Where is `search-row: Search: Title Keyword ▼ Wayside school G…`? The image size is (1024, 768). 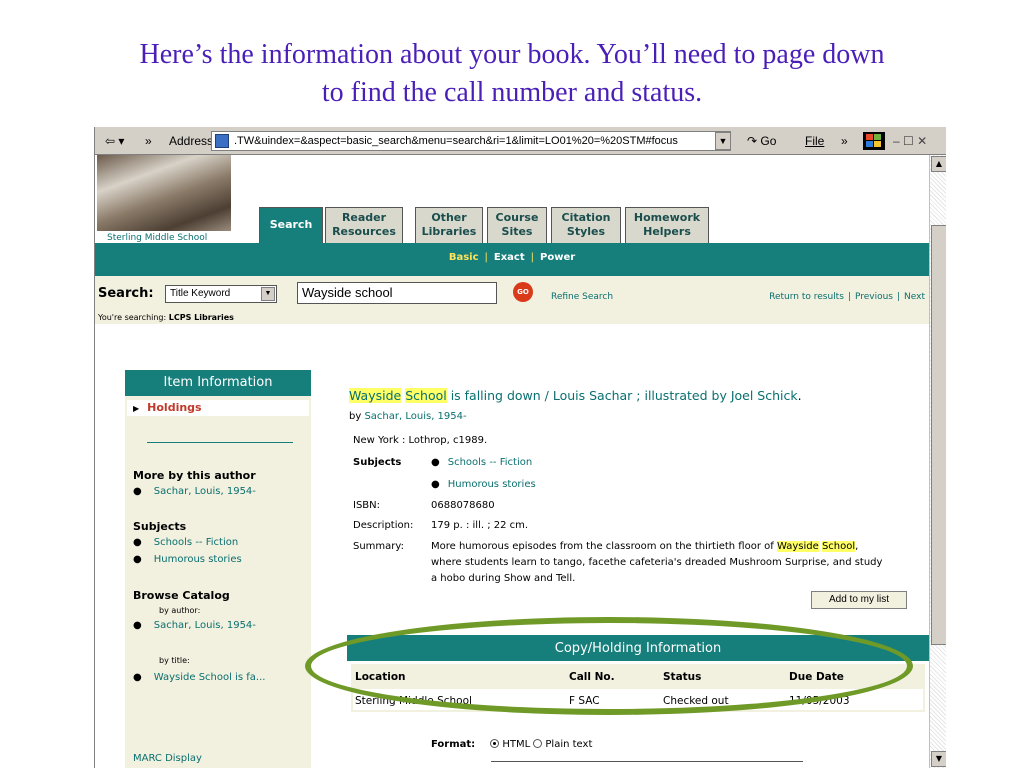
search-row: Search: Title Keyword ▼ Wayside school G… is located at coordinates (512, 300).